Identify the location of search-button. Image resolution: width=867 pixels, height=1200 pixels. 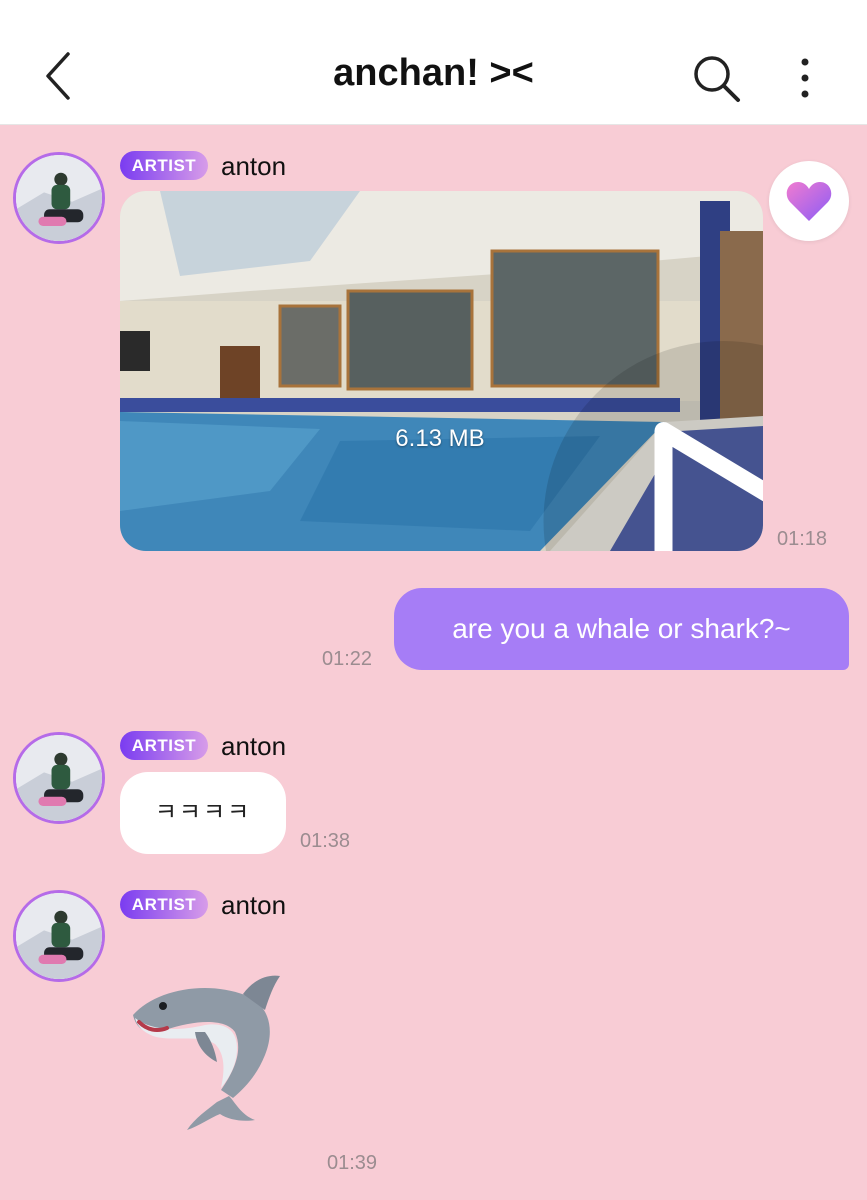
(716, 78).